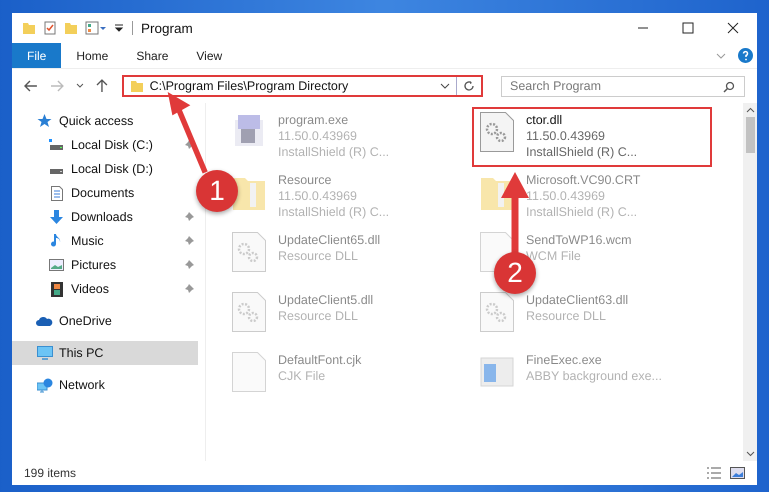 The image size is (769, 492). What do you see at coordinates (56, 289) in the screenshot?
I see `film-icon` at bounding box center [56, 289].